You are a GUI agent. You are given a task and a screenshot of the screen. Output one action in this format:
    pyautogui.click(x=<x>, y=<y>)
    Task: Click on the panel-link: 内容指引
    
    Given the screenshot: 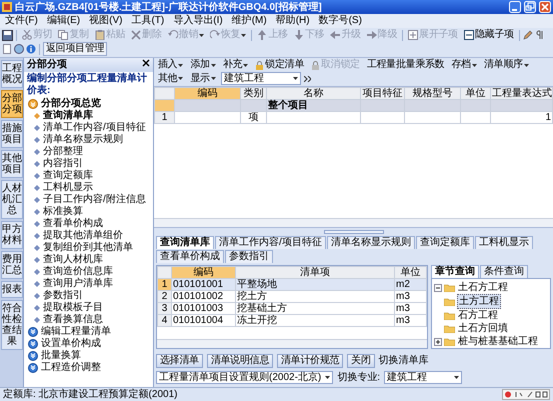 What is the action you would take?
    pyautogui.click(x=88, y=164)
    